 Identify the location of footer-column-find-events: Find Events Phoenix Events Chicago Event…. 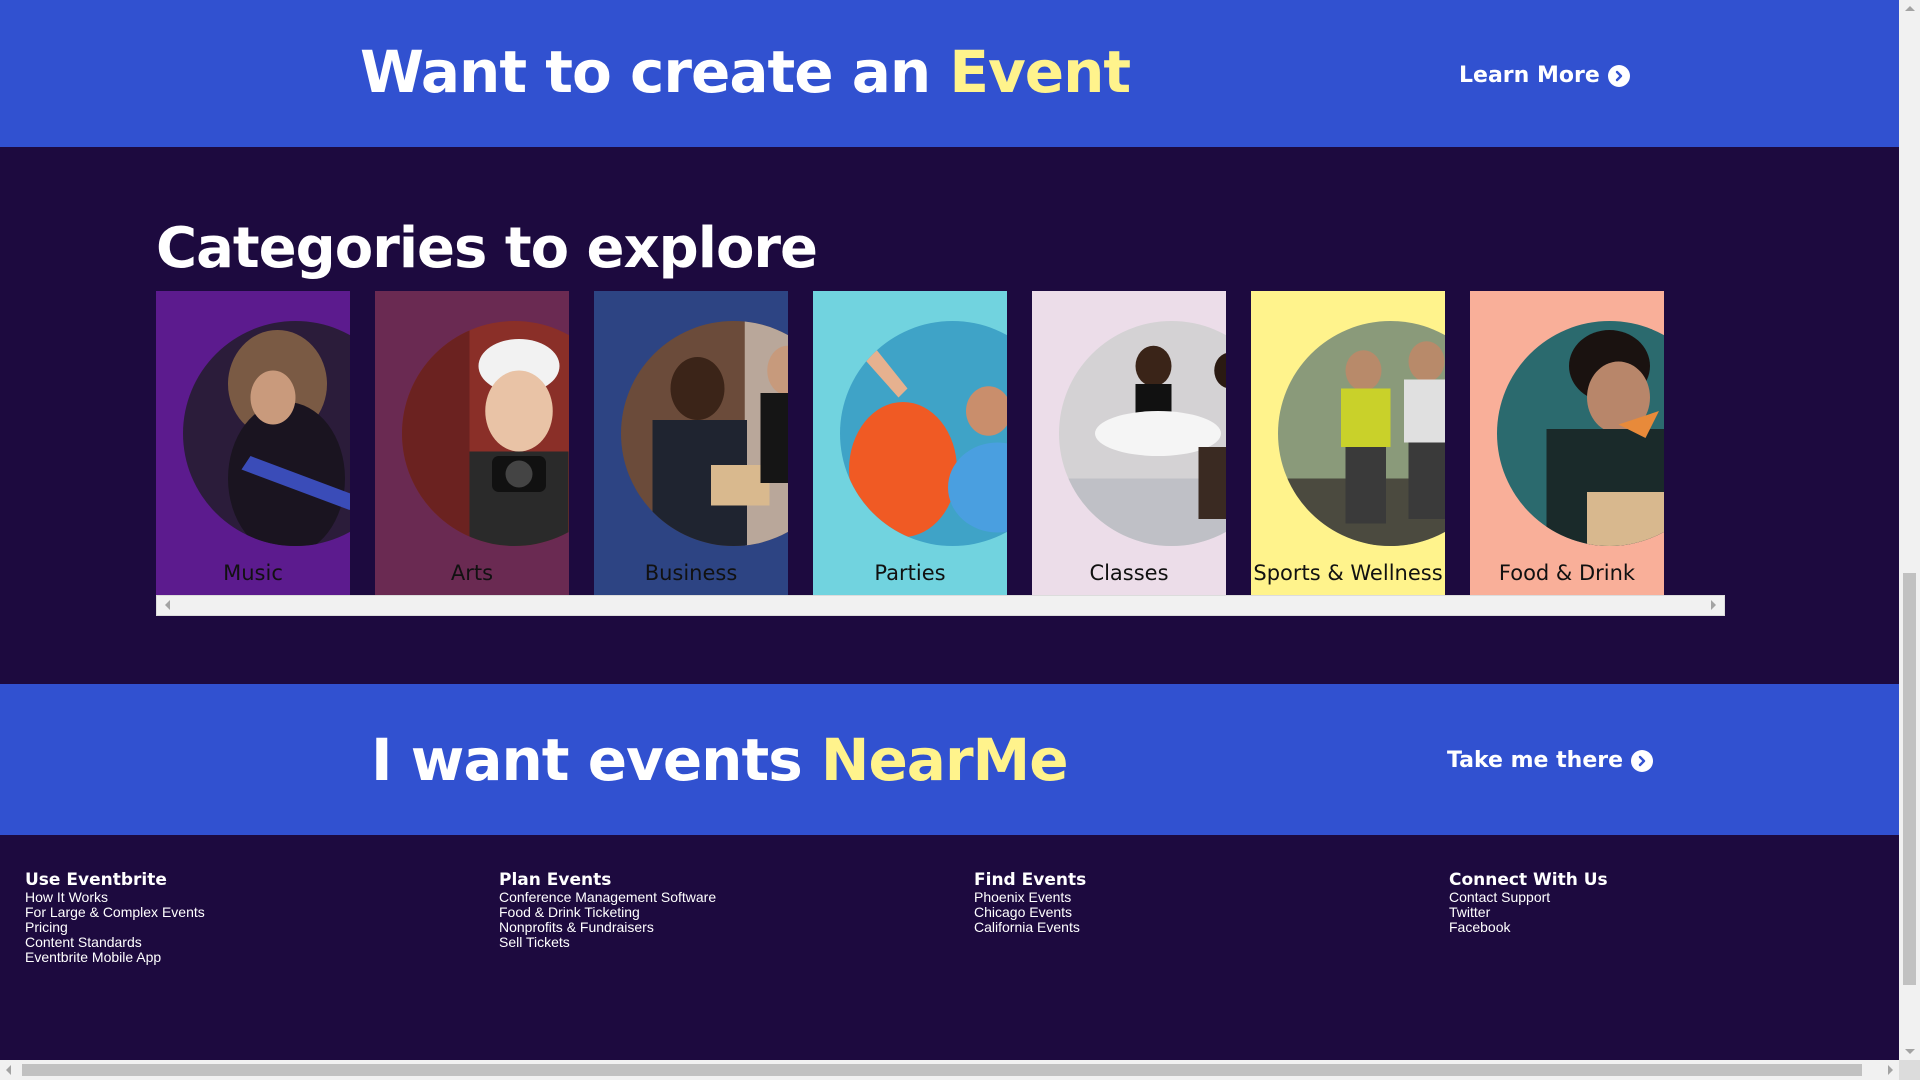
(1030, 902).